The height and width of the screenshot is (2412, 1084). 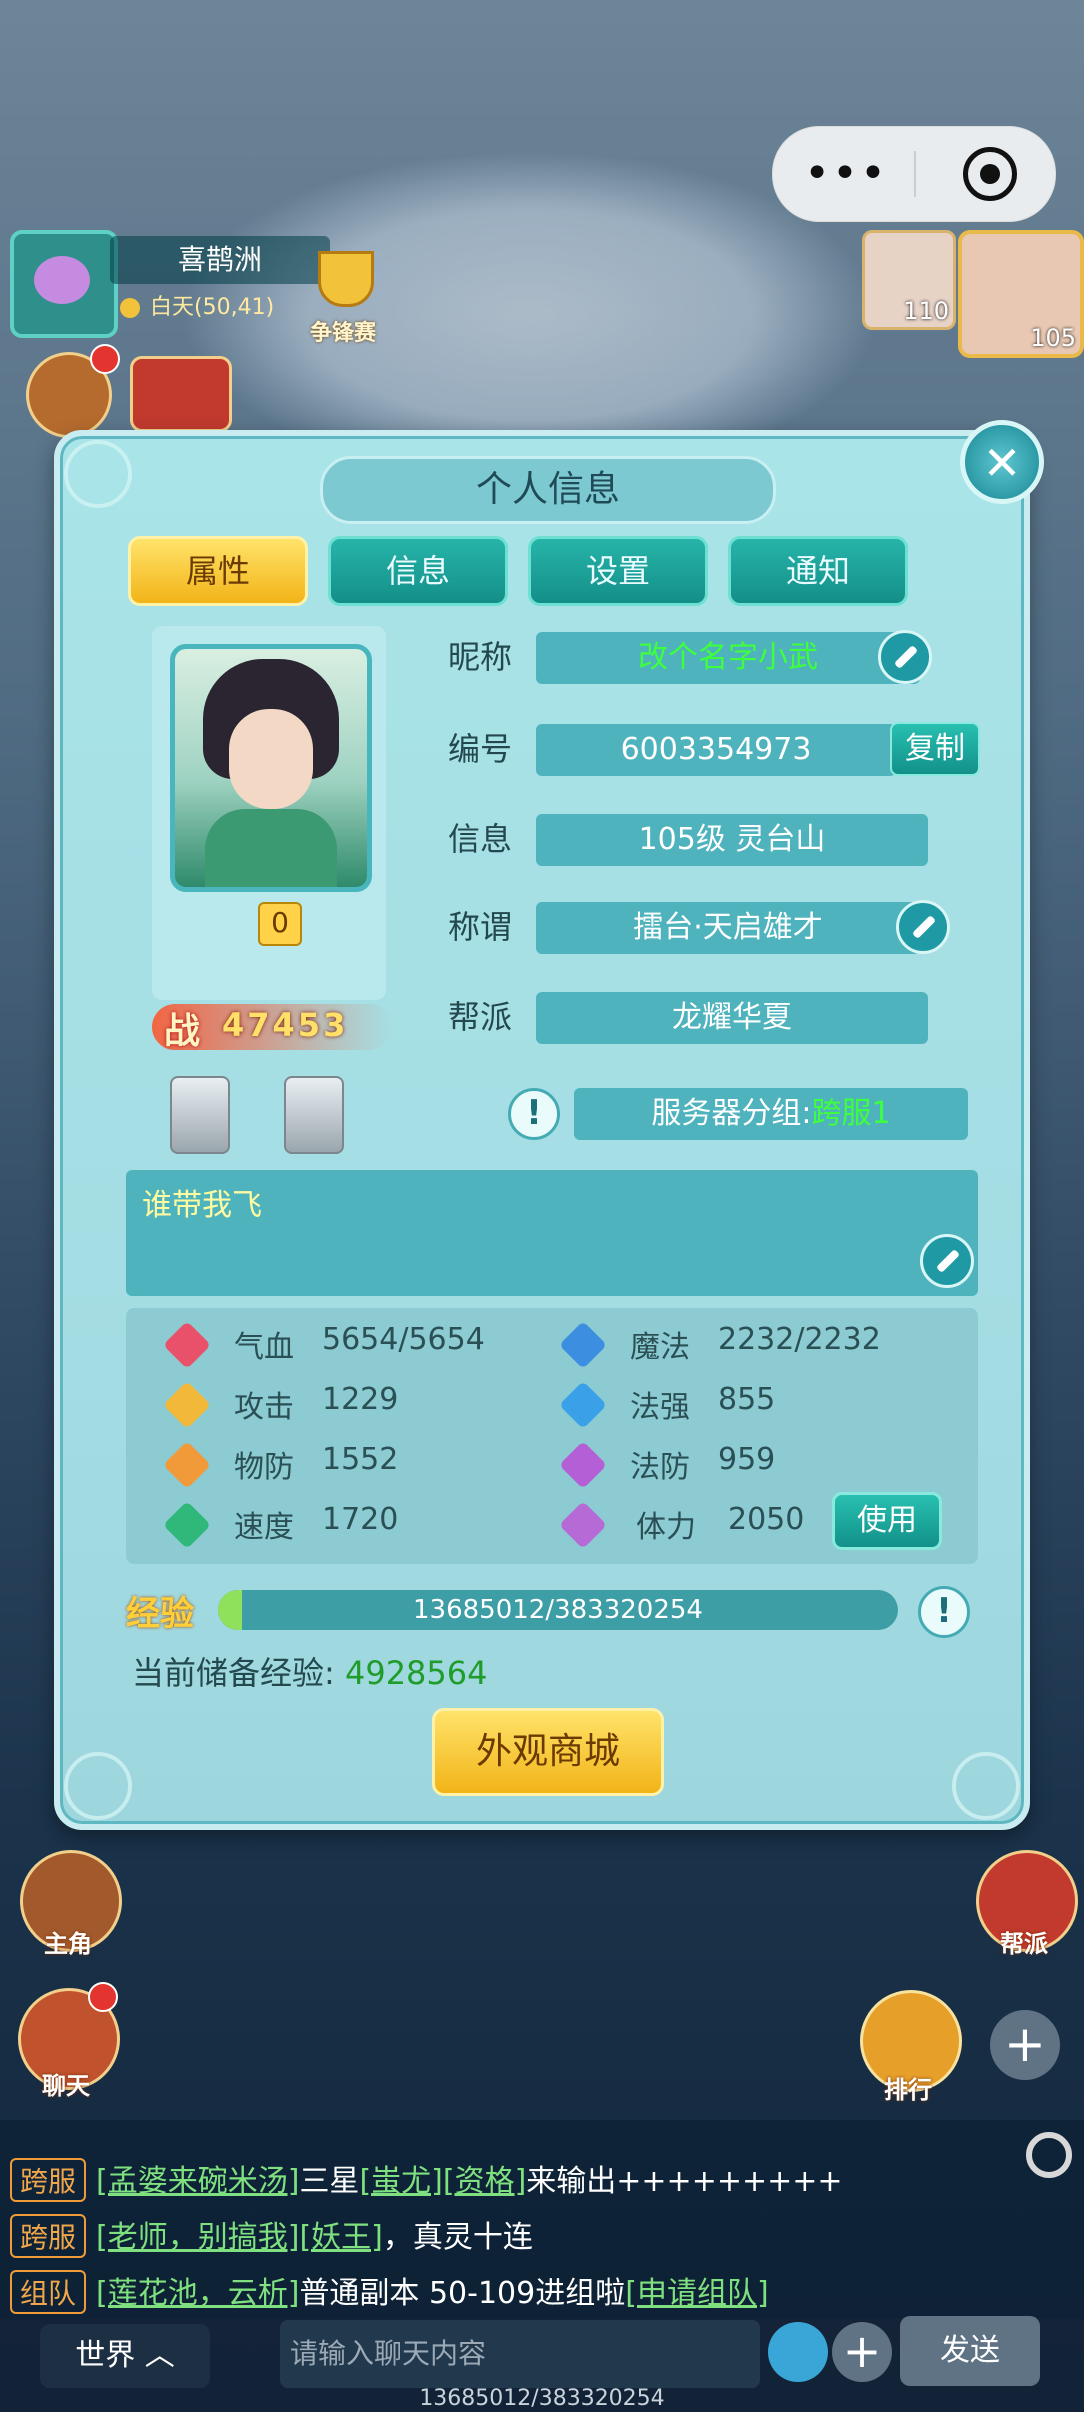 What do you see at coordinates (346, 279) in the screenshot?
I see `trophy-icon` at bounding box center [346, 279].